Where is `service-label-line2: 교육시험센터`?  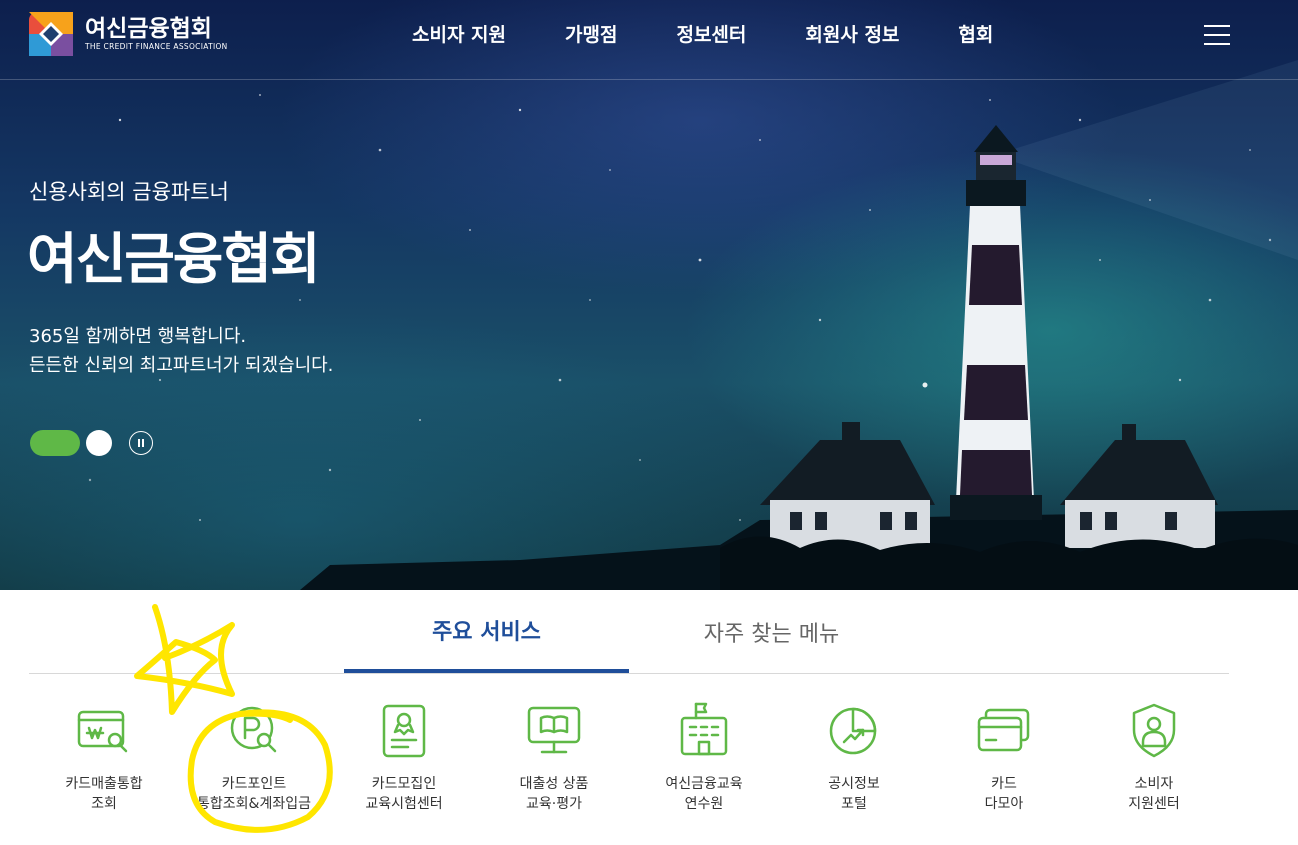
service-label-line2: 교육시험센터 is located at coordinates (404, 804).